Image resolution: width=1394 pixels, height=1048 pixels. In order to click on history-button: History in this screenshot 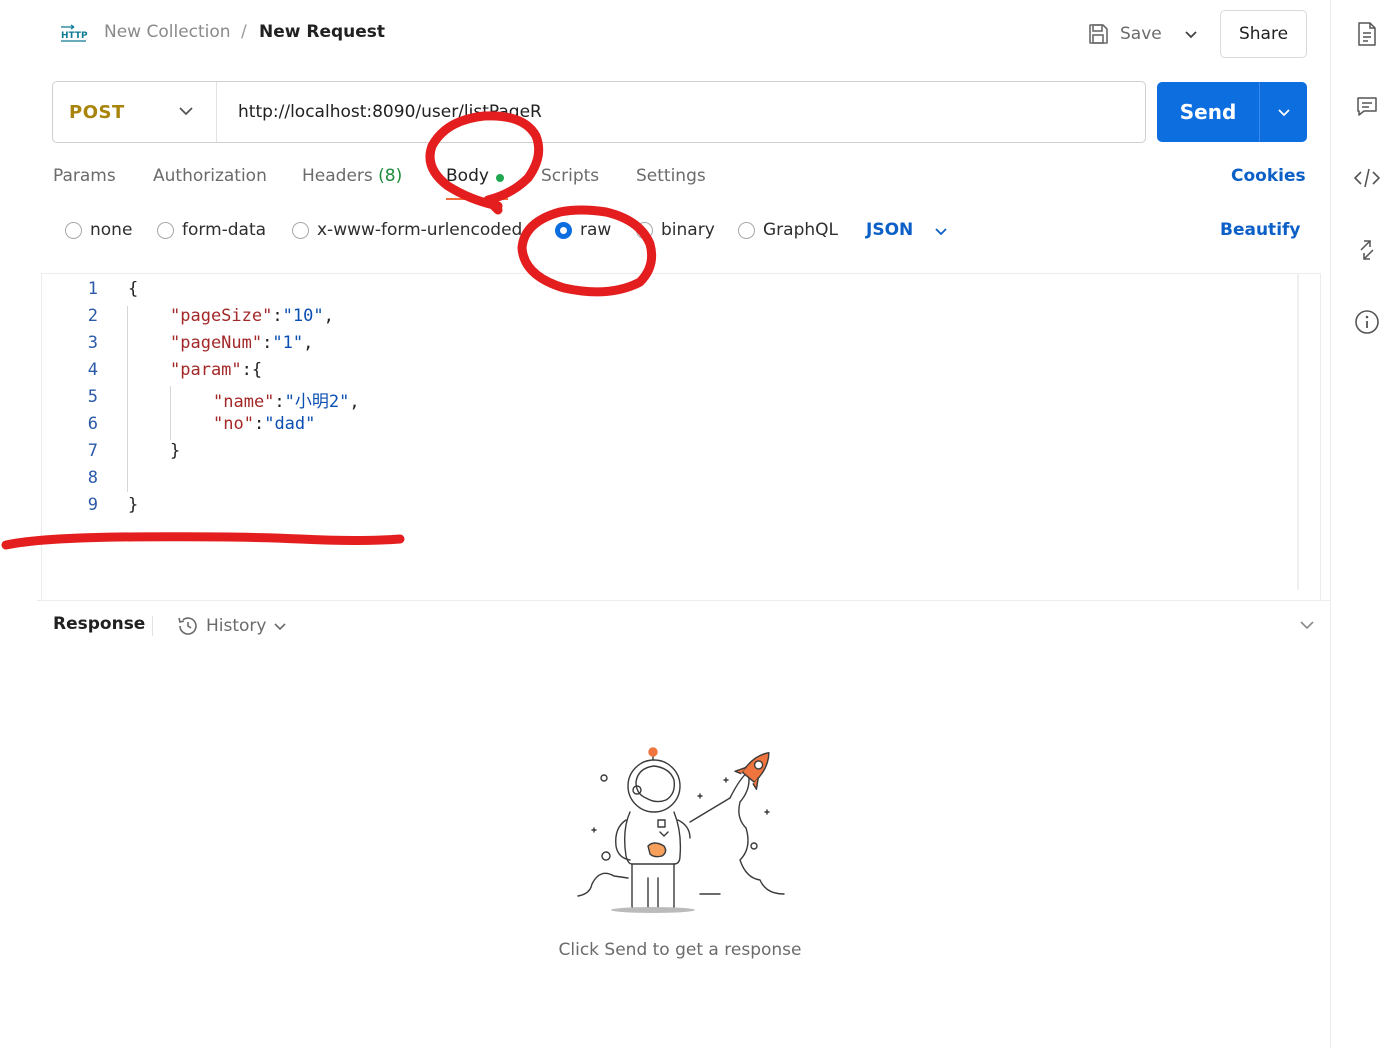, I will do `click(232, 626)`.